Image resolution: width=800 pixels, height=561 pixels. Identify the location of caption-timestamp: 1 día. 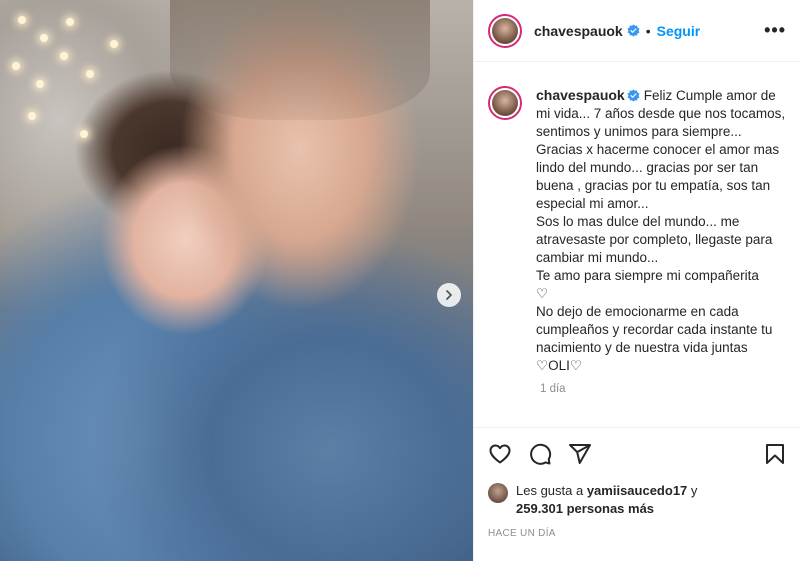
(663, 389).